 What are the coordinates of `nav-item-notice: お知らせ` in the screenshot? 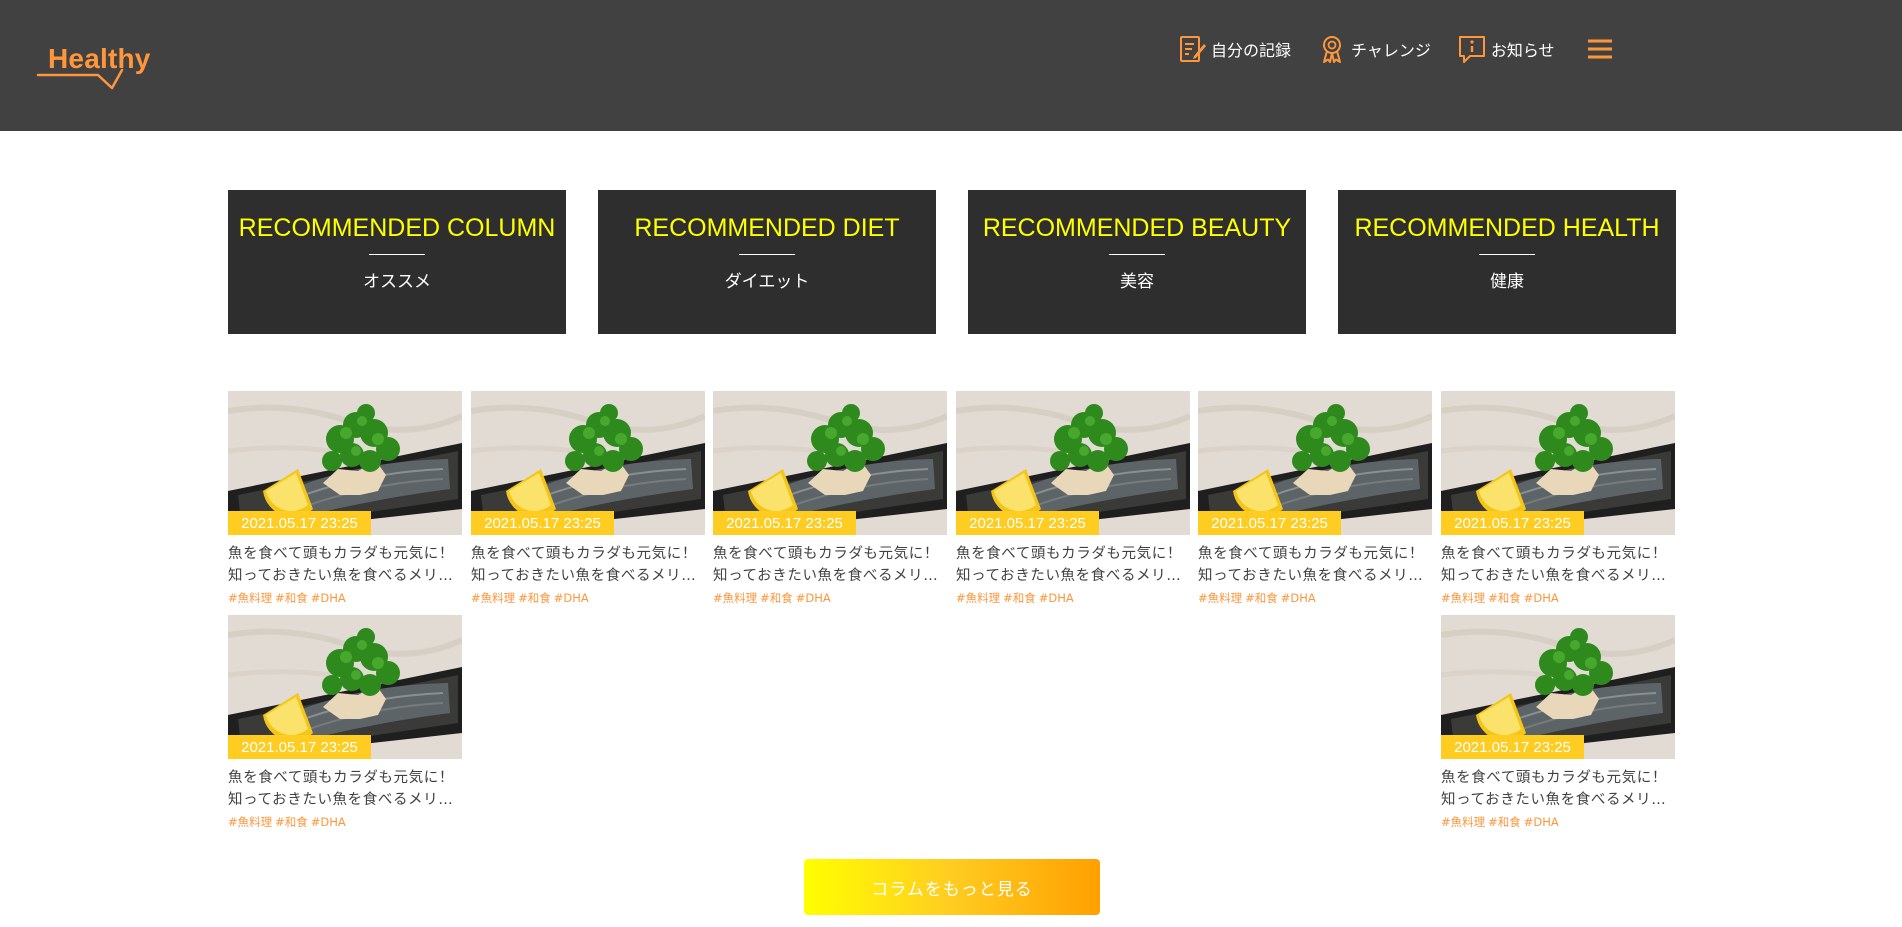 It's located at (1506, 49).